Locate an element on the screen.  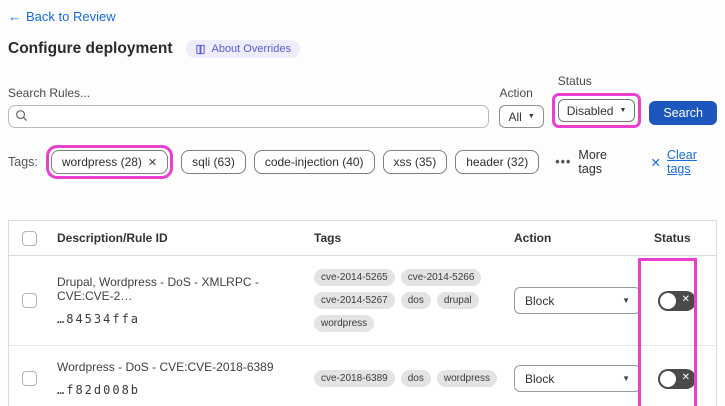
status-filter-label: Status is located at coordinates (574, 81).